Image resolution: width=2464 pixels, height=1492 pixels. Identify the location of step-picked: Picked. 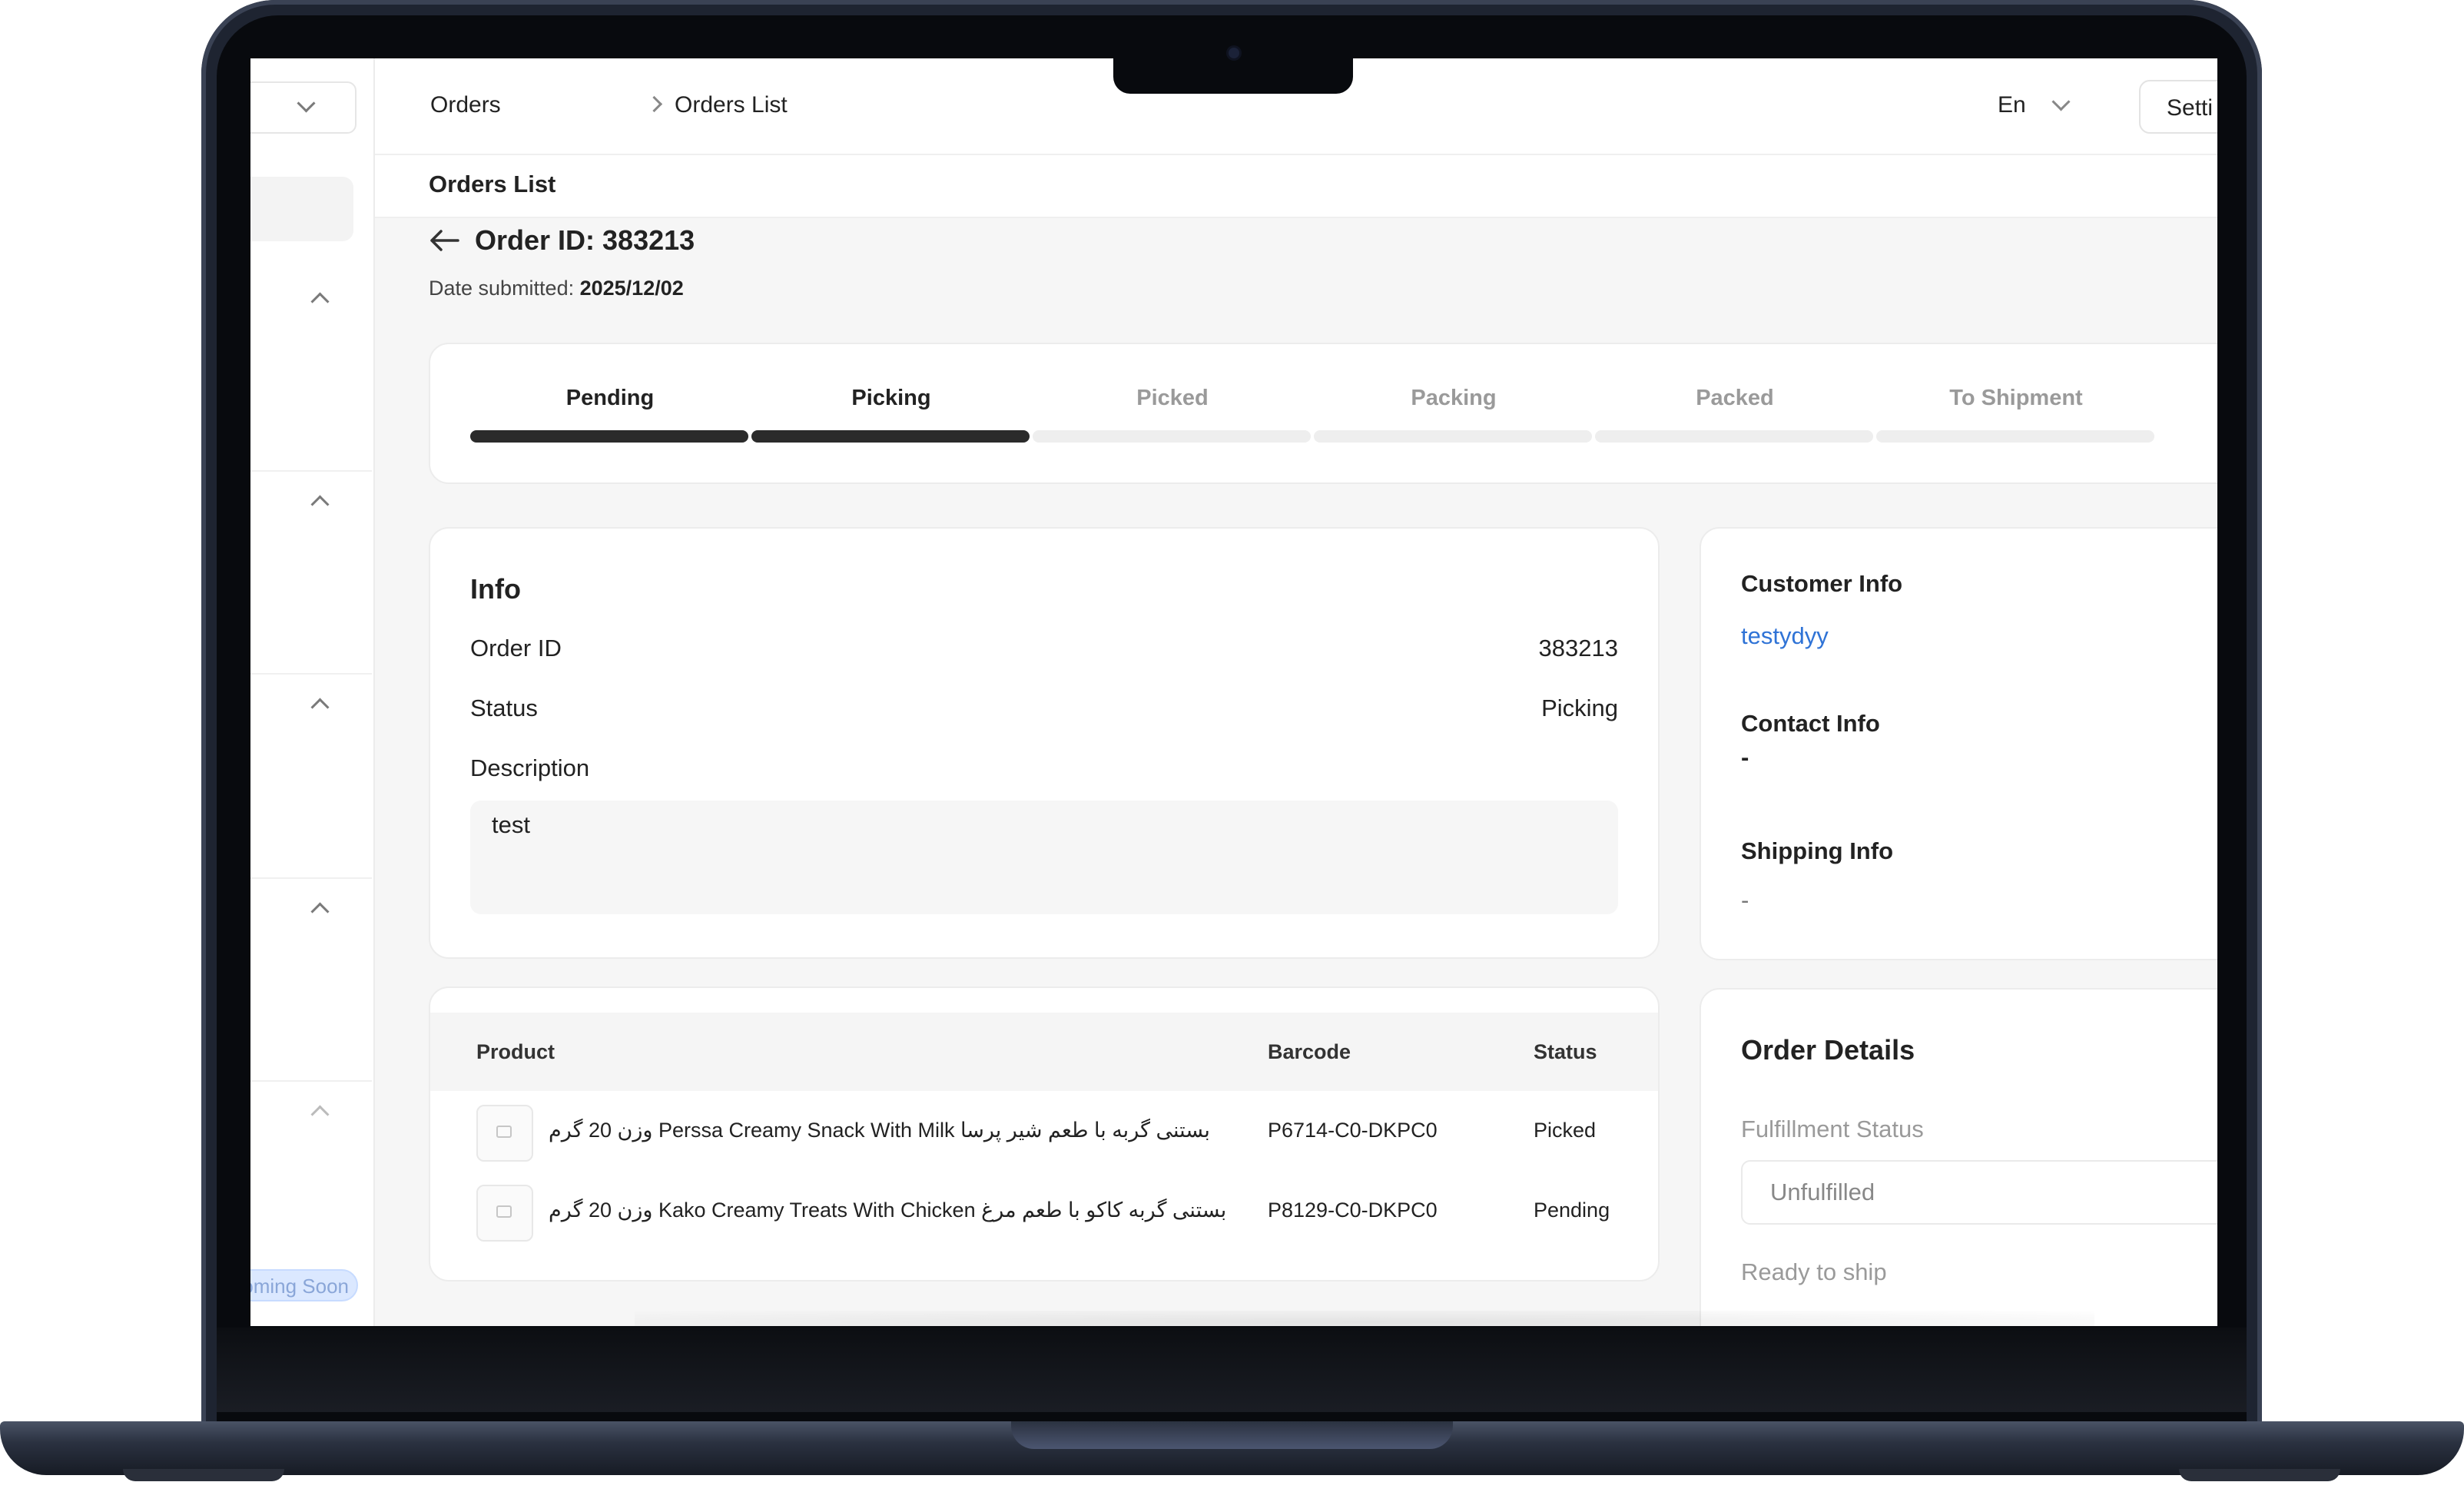
(1173, 398).